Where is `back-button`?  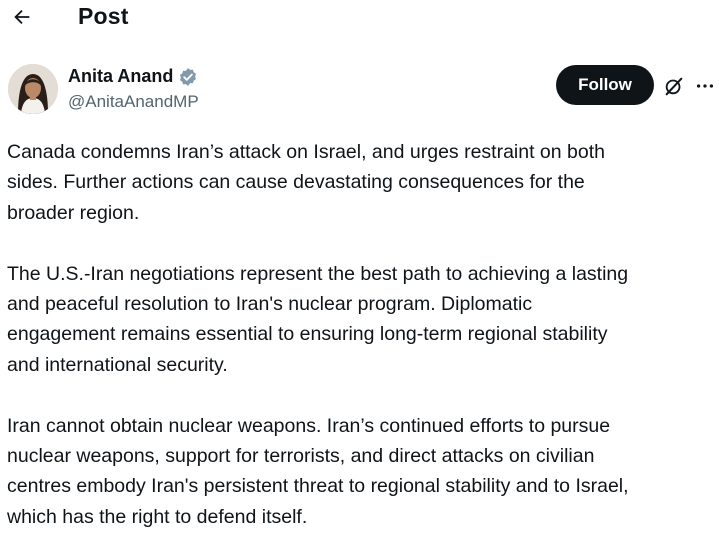
back-button is located at coordinates (22, 17).